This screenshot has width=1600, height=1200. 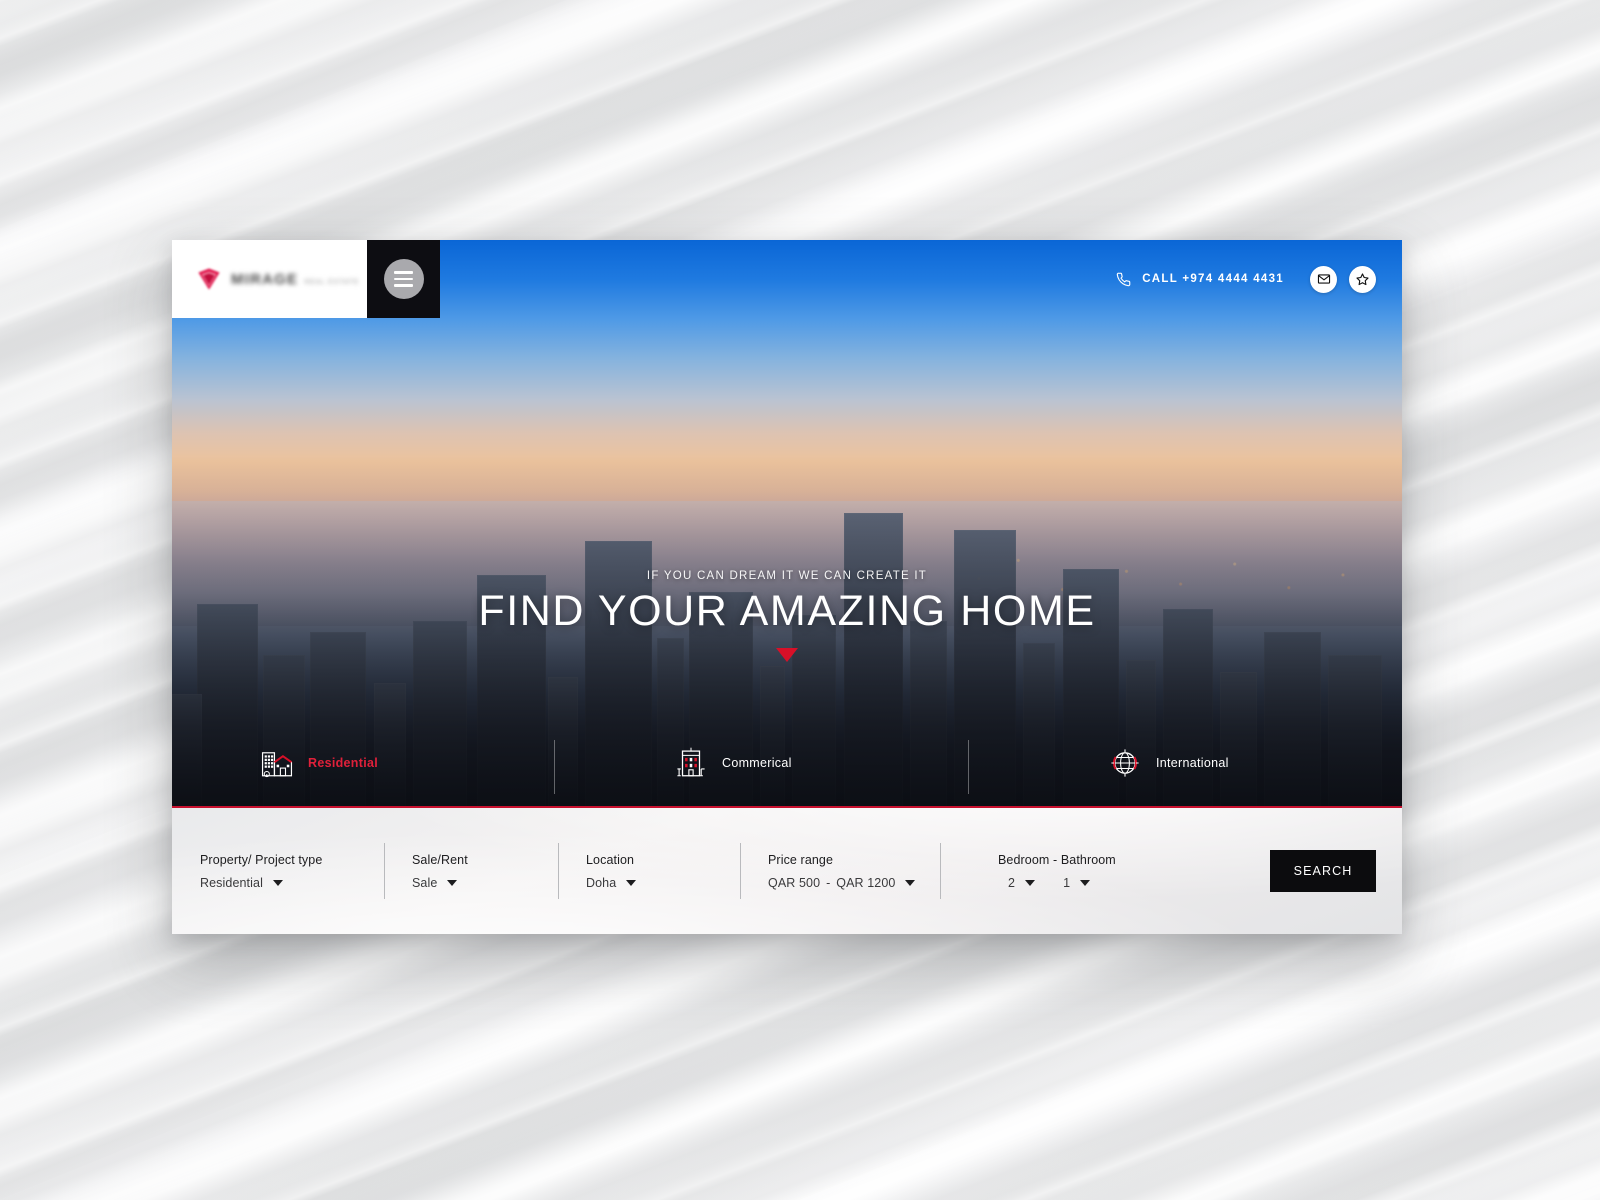 I want to click on hamburger-menu-icon, so click(x=403, y=279).